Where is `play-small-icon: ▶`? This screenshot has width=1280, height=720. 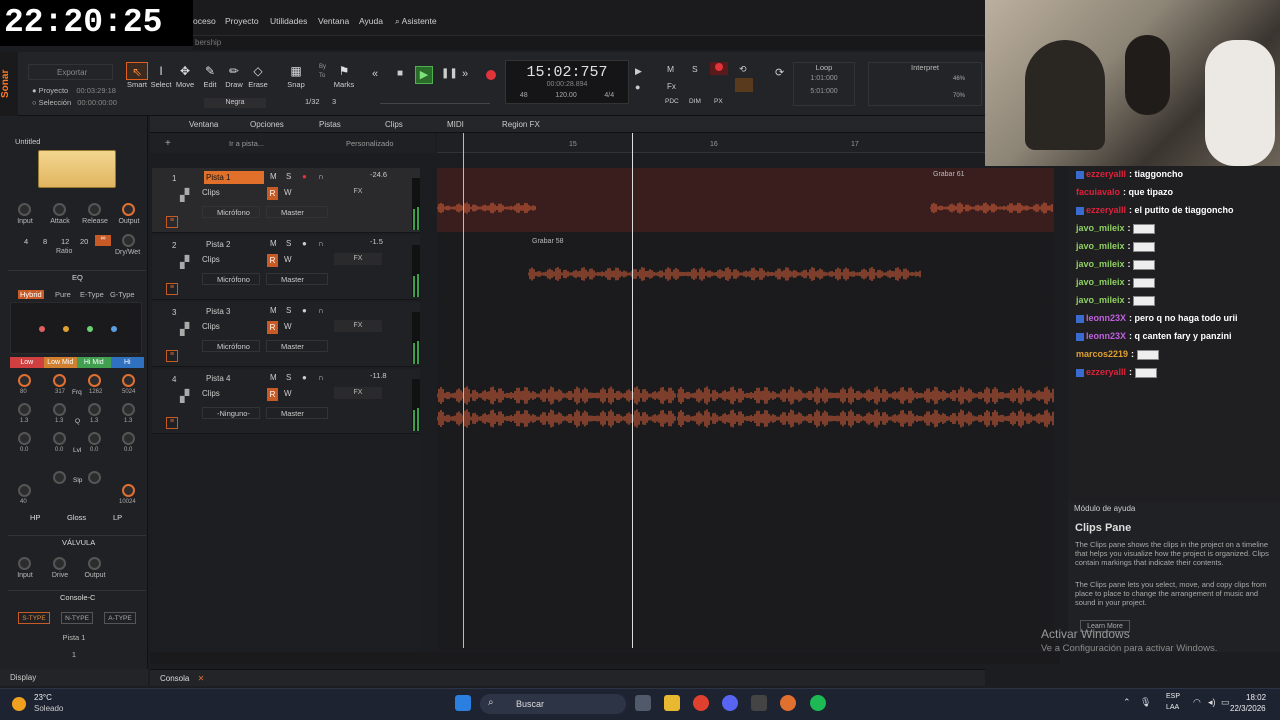 play-small-icon: ▶ is located at coordinates (638, 71).